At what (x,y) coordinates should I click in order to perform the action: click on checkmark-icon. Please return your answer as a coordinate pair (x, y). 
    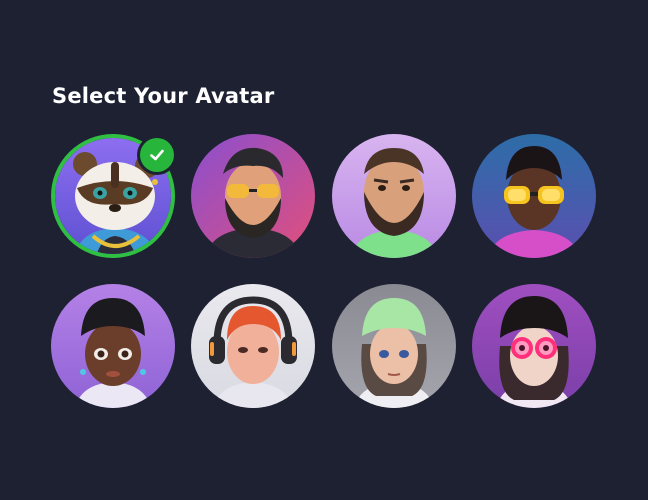
    Looking at the image, I should click on (157, 155).